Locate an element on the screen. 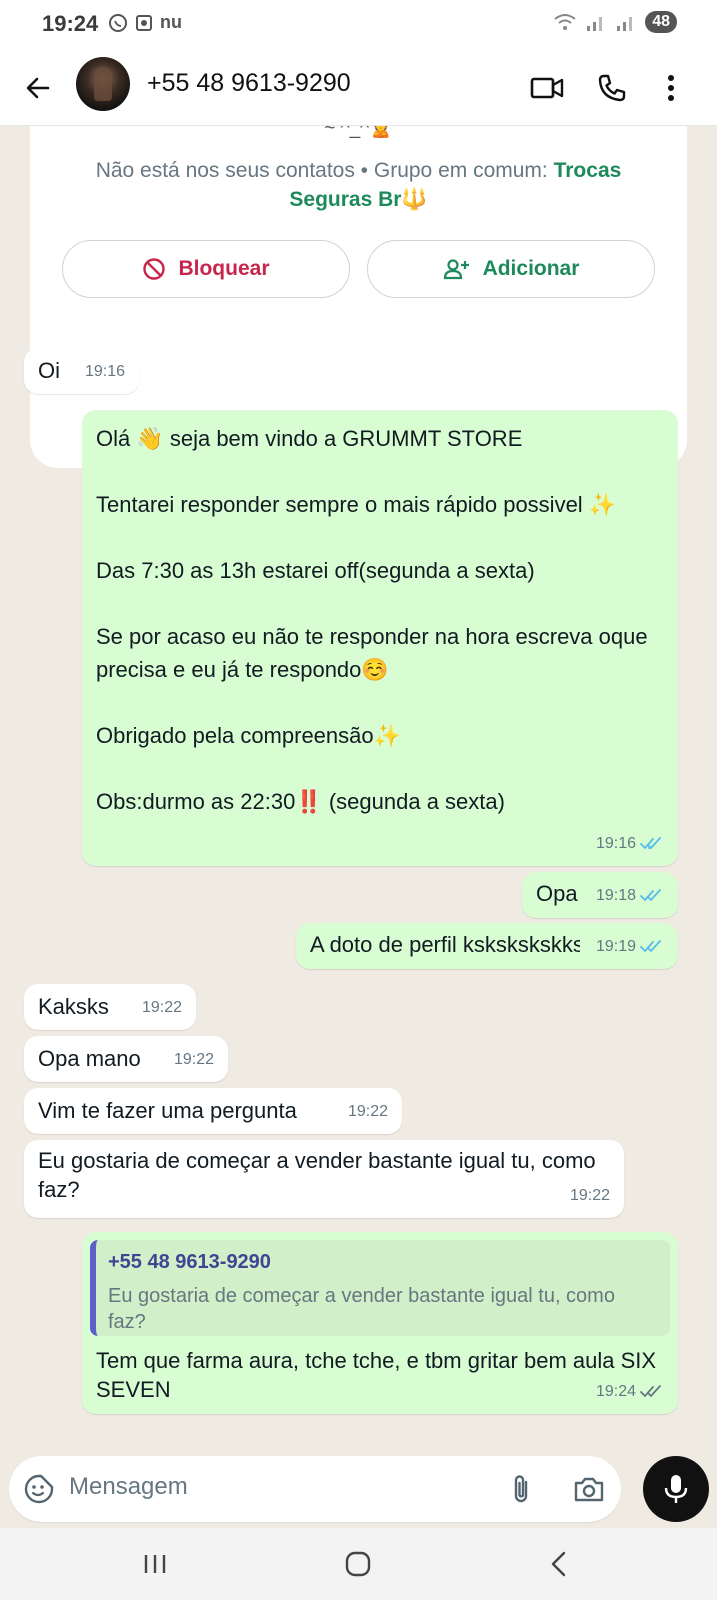 This screenshot has width=717, height=1600. message-text: Oi is located at coordinates (49, 370).